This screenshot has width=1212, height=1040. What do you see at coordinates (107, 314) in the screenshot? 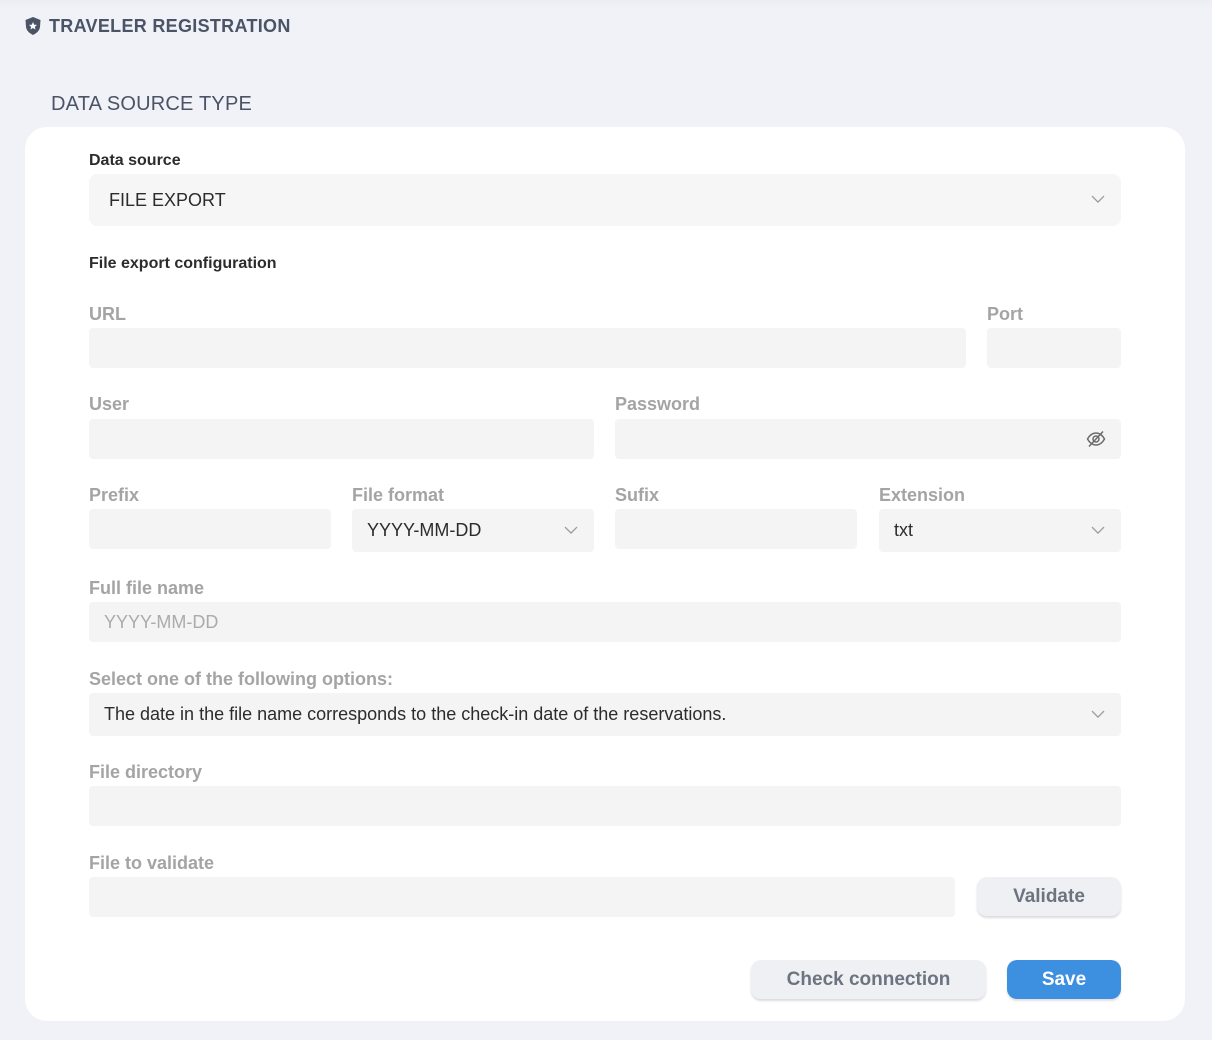
I see `url-label: URL` at bounding box center [107, 314].